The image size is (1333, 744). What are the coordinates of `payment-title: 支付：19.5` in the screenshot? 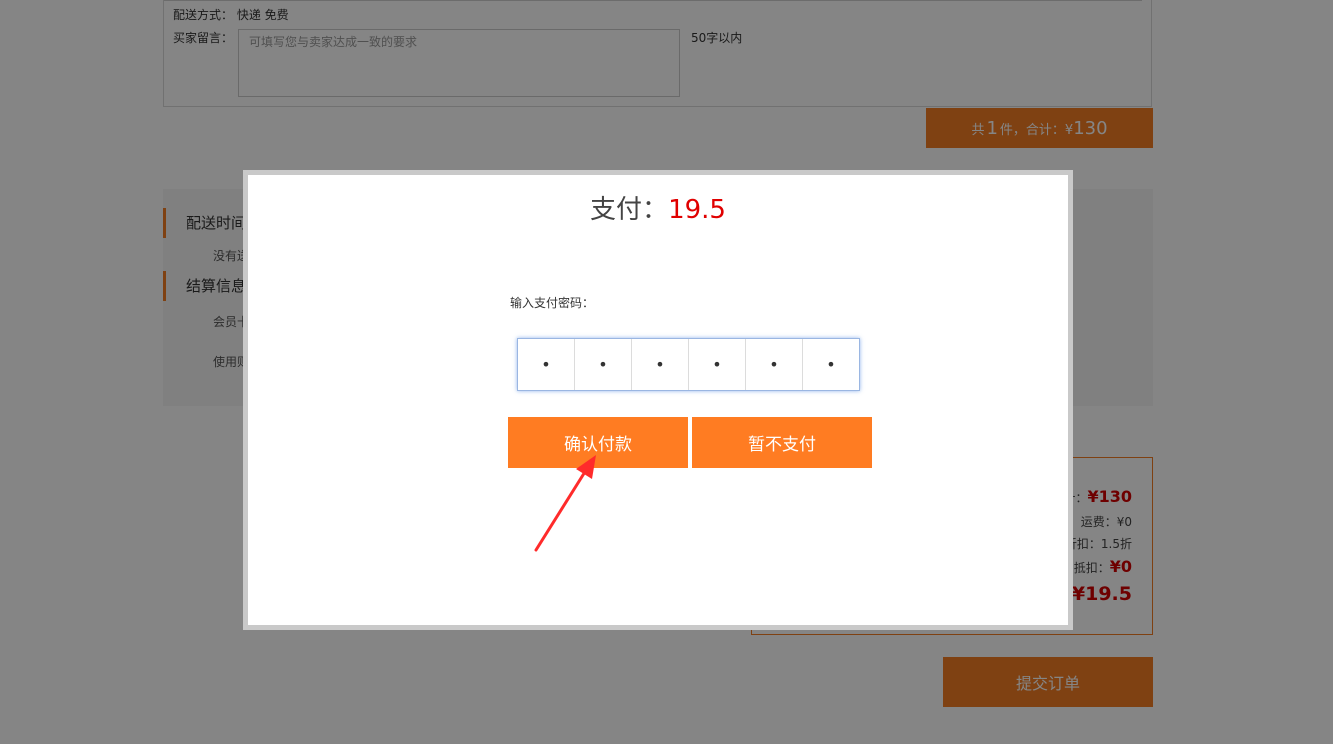 It's located at (658, 207).